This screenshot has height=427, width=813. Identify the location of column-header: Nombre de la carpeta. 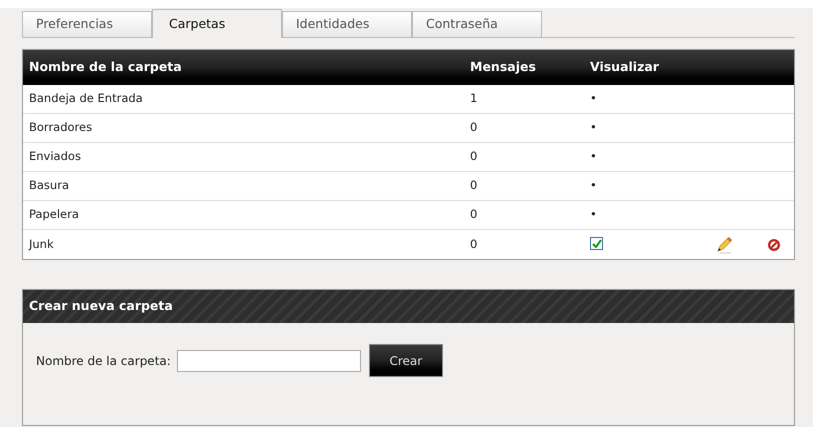
(105, 67).